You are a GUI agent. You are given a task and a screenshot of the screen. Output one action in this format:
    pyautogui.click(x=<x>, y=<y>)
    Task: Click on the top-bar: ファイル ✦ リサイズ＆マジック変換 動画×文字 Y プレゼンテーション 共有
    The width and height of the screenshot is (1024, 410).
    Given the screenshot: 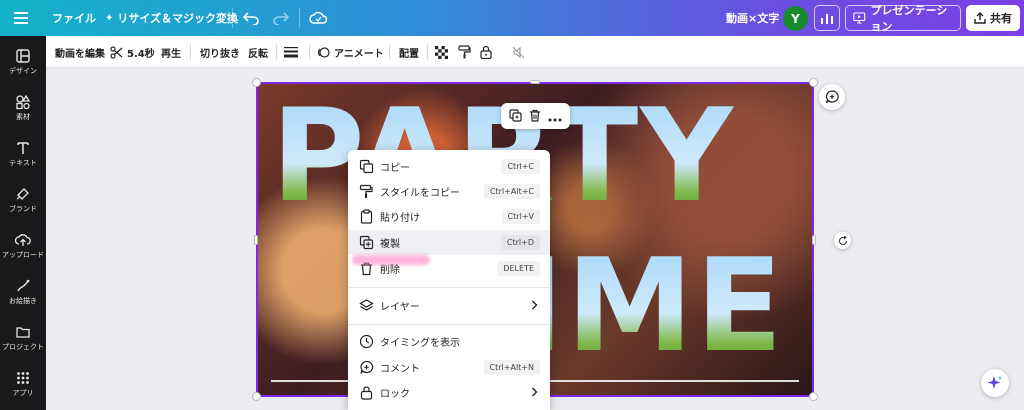 What is the action you would take?
    pyautogui.click(x=512, y=18)
    